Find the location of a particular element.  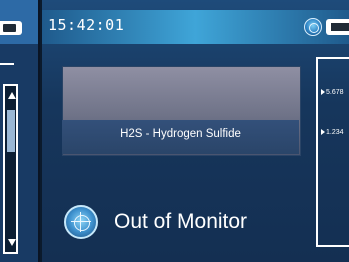

scrollbar-thumb is located at coordinates (11, 131).